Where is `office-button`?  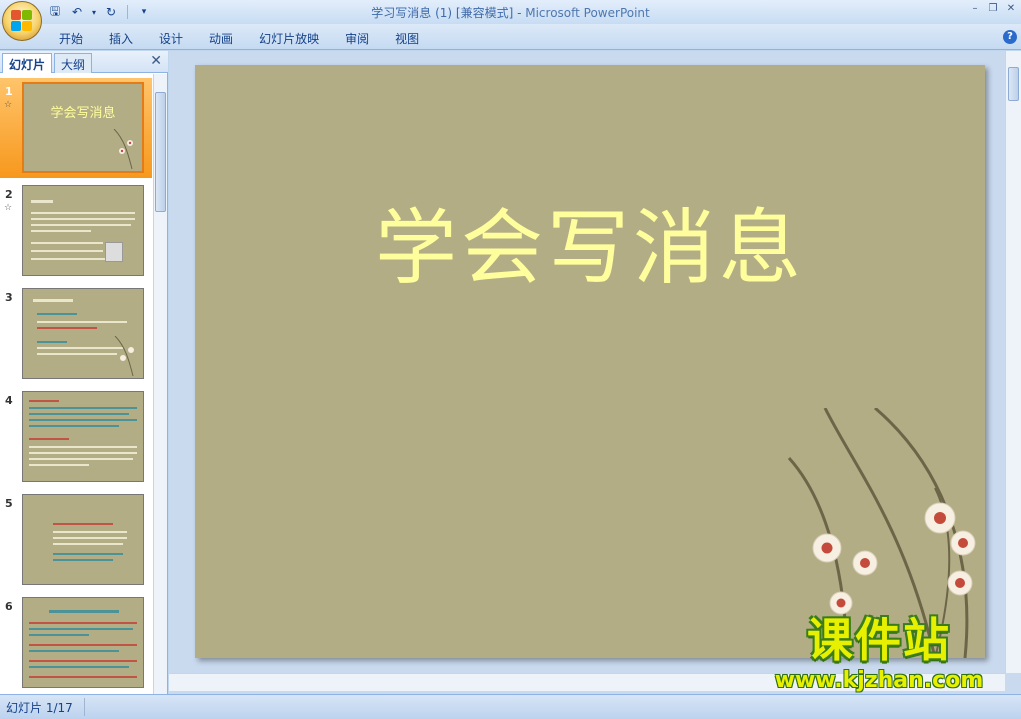 office-button is located at coordinates (22, 21).